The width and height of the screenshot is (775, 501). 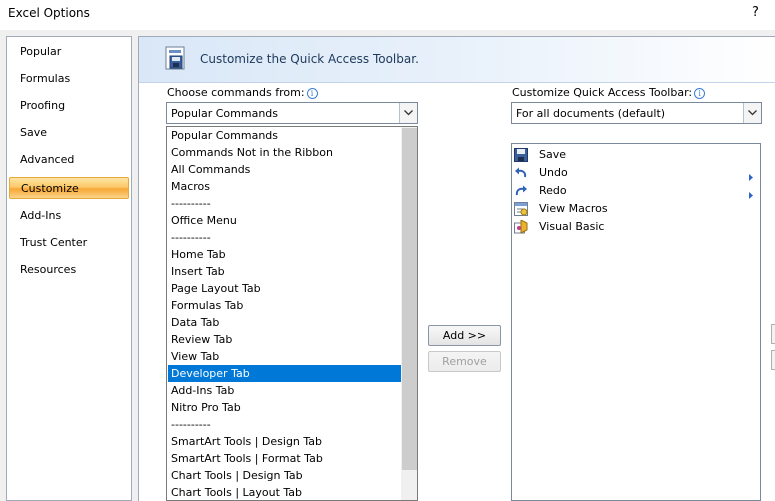 What do you see at coordinates (49, 13) in the screenshot?
I see `window-title: Excel Options` at bounding box center [49, 13].